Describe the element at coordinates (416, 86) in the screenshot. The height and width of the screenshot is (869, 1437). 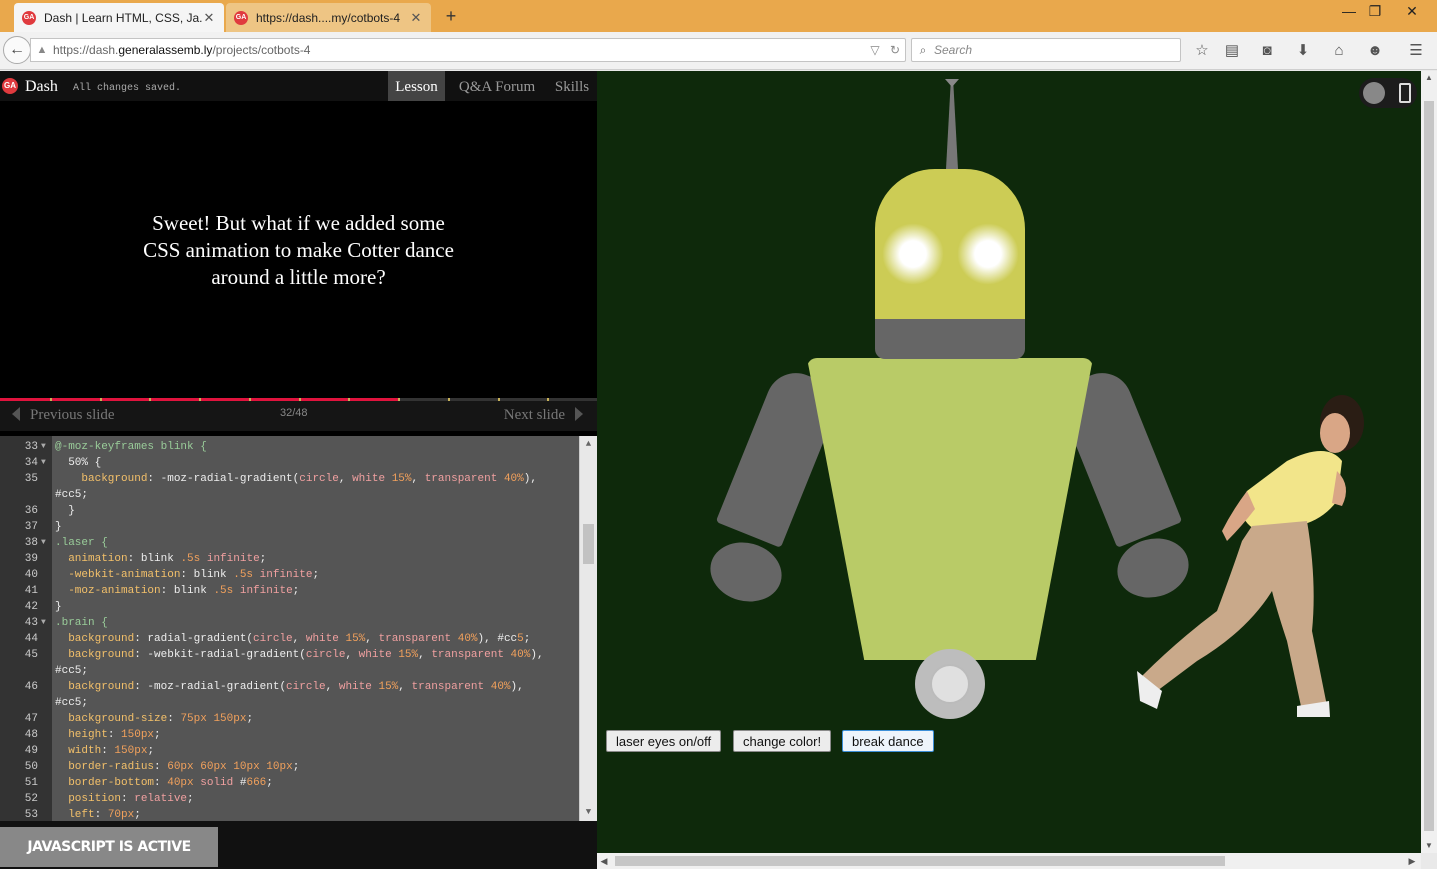
I see `tab-lesson: Lesson` at that location.